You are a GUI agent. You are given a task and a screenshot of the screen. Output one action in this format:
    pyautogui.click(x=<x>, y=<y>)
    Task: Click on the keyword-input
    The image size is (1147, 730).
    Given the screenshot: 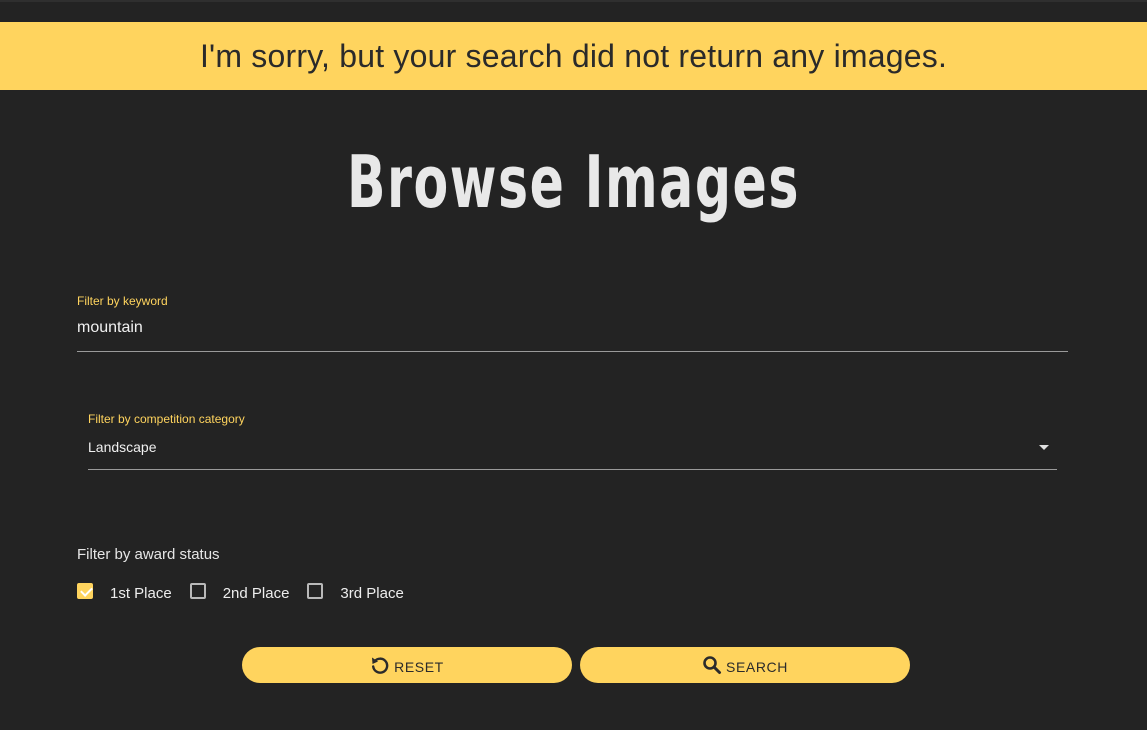 What is the action you would take?
    pyautogui.click(x=567, y=328)
    